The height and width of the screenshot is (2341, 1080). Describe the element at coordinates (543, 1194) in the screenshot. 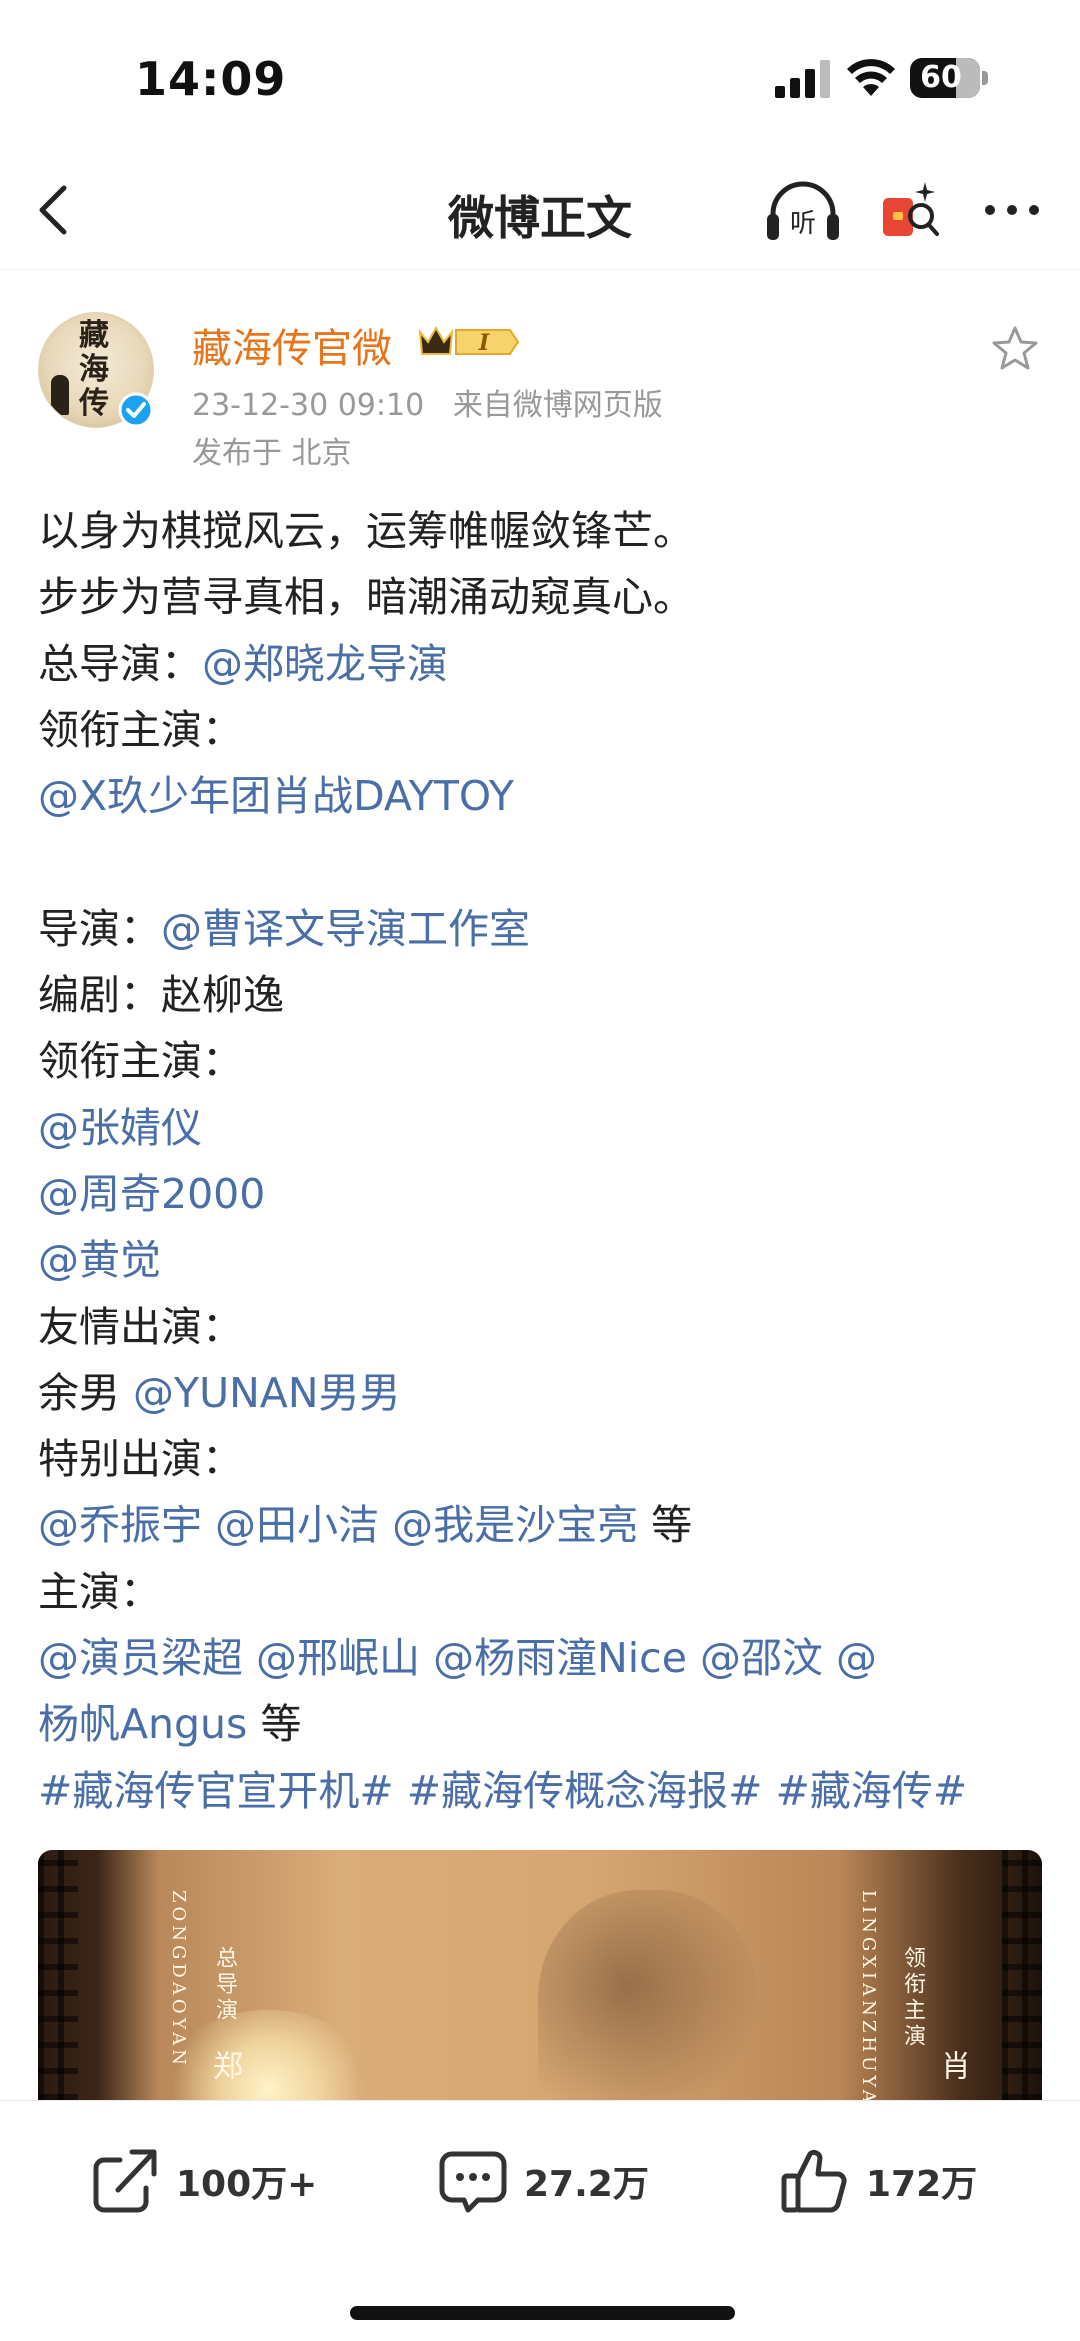

I see `post-text-line: @周奇2000` at that location.